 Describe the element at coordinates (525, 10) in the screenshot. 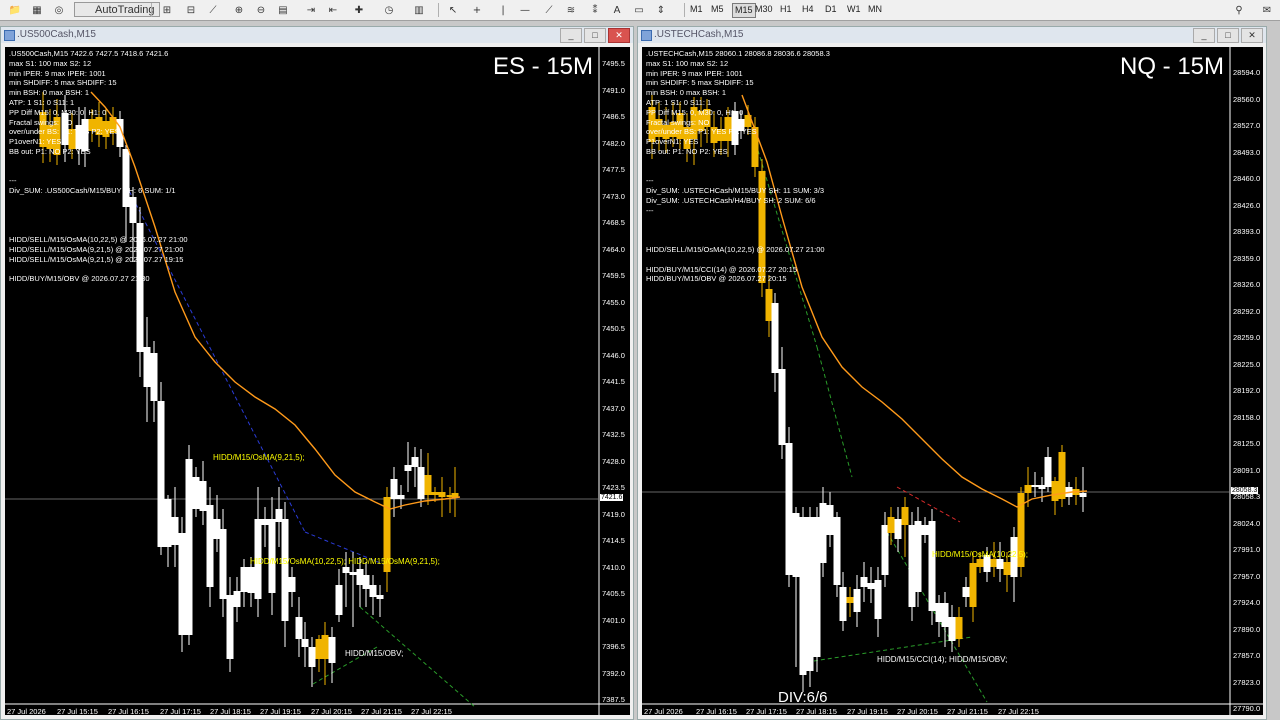

I see `horizontal-line-icon: —` at that location.